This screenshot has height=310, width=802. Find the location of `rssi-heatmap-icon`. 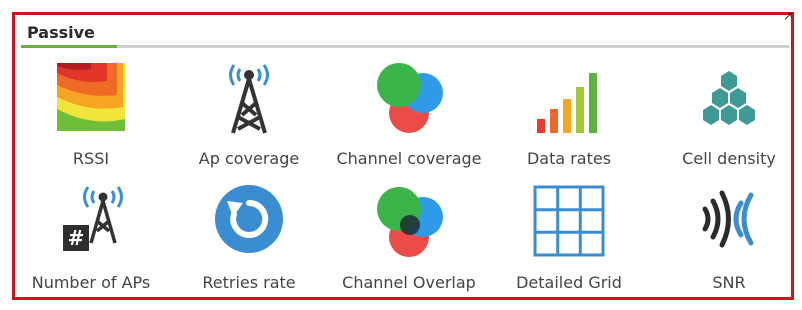

rssi-heatmap-icon is located at coordinates (91, 97).